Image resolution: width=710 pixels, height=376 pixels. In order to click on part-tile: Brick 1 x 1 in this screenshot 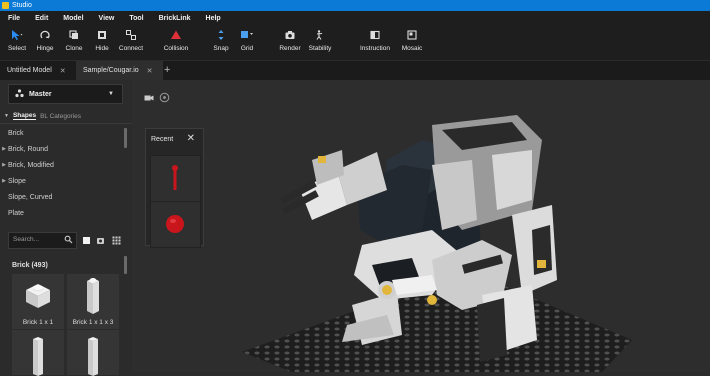, I will do `click(38, 301)`.